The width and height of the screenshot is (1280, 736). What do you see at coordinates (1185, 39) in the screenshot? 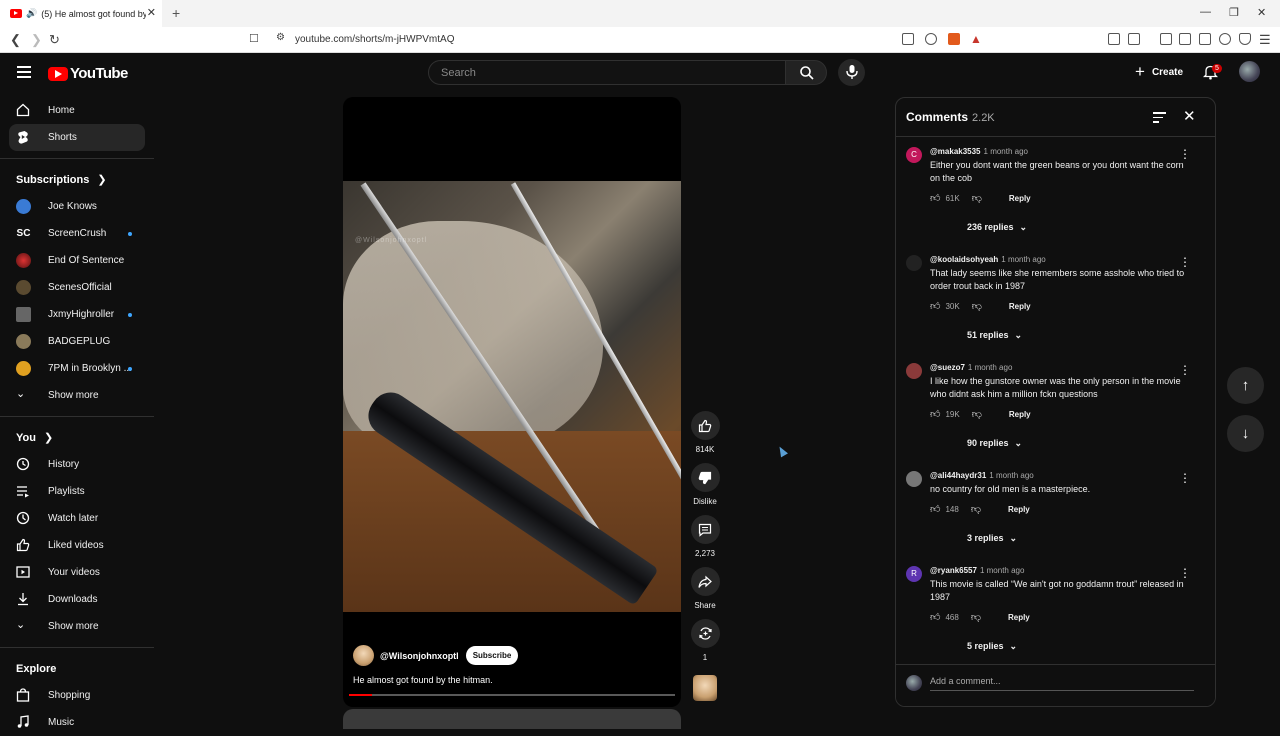
I see `sidebar-icon` at bounding box center [1185, 39].